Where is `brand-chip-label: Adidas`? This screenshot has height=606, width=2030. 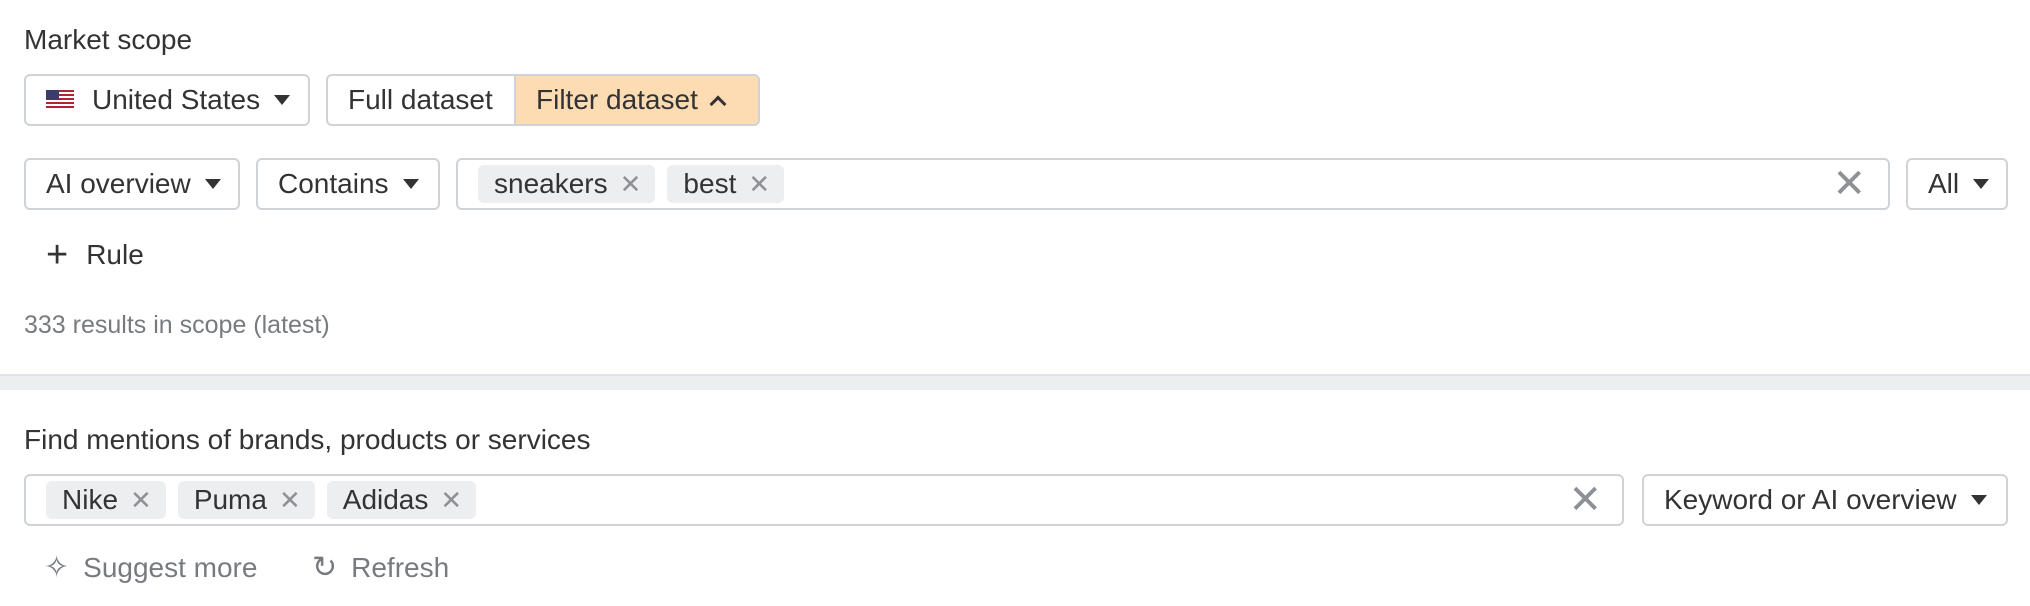 brand-chip-label: Adidas is located at coordinates (385, 499).